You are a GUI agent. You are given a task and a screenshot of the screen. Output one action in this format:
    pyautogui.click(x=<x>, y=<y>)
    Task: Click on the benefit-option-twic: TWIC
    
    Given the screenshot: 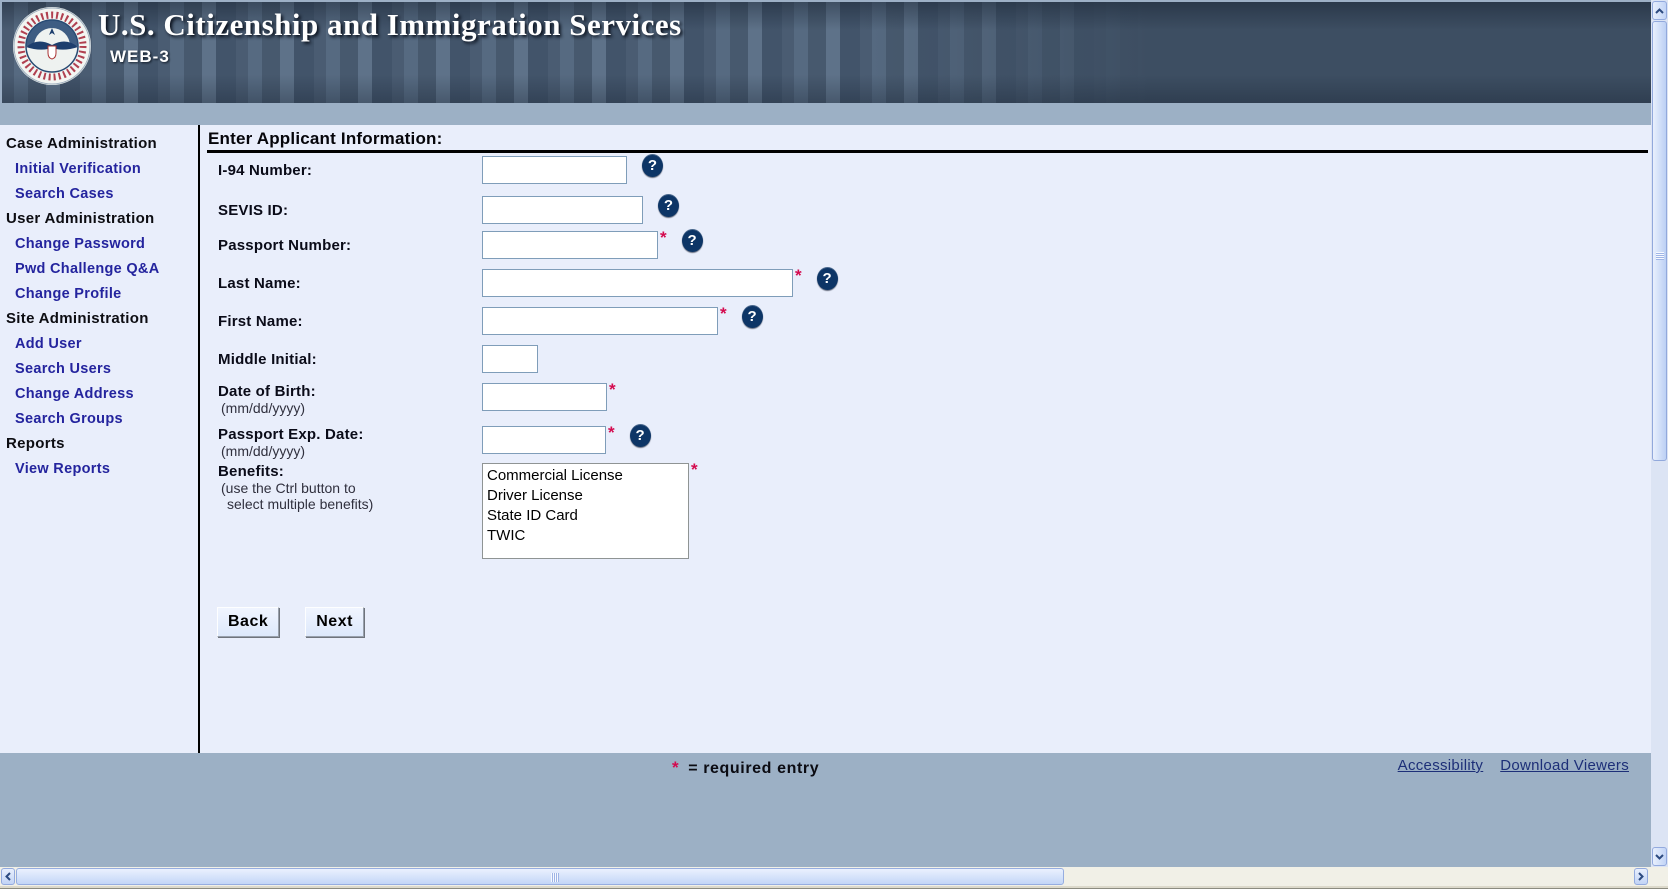 What is the action you would take?
    pyautogui.click(x=585, y=536)
    